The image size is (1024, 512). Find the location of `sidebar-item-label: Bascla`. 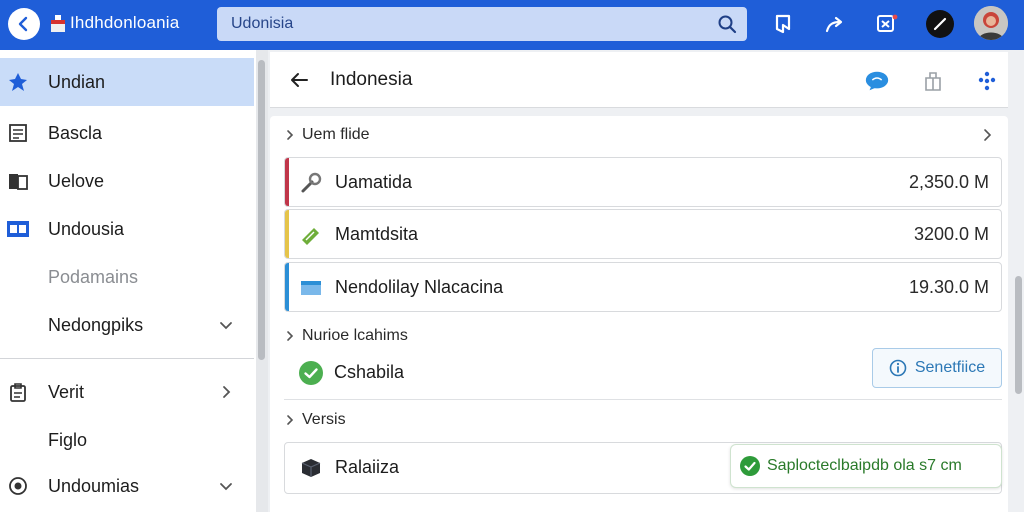

sidebar-item-label: Bascla is located at coordinates (75, 132).